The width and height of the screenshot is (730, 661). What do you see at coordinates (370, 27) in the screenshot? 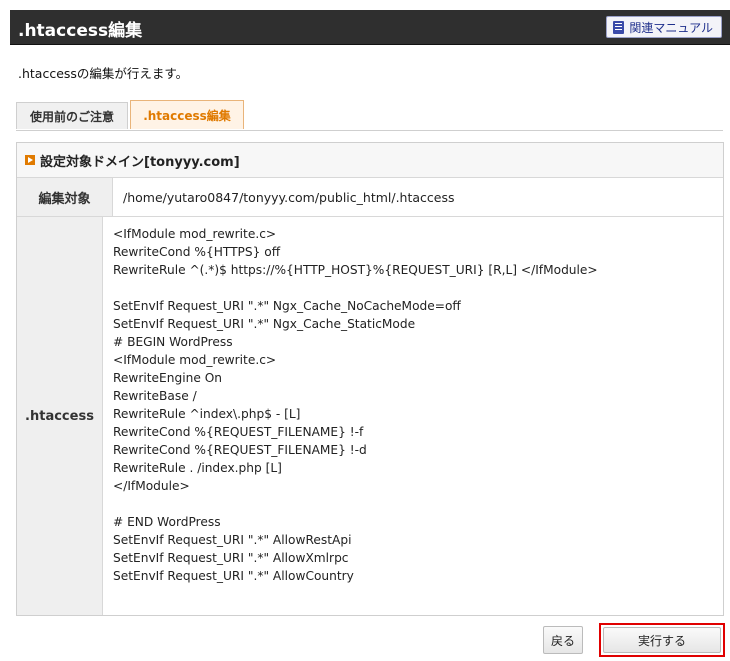
I see `page-header: .htaccess編集 関連マニュアル` at bounding box center [370, 27].